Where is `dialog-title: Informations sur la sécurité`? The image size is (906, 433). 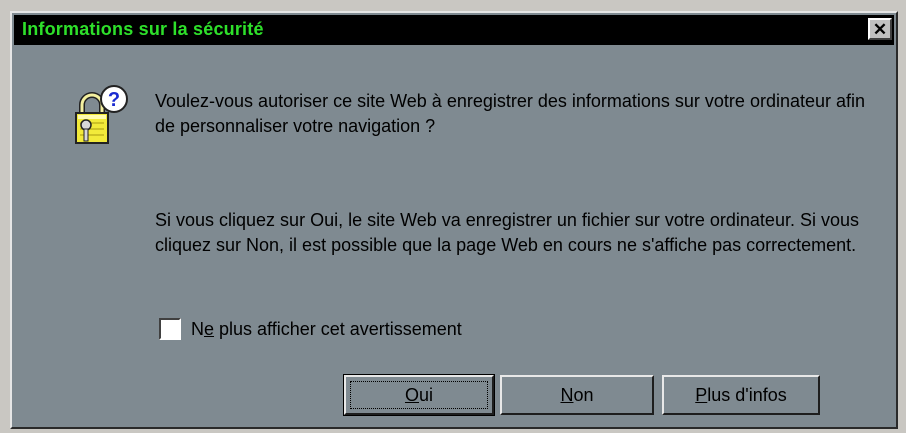 dialog-title: Informations sur la sécurité is located at coordinates (143, 29).